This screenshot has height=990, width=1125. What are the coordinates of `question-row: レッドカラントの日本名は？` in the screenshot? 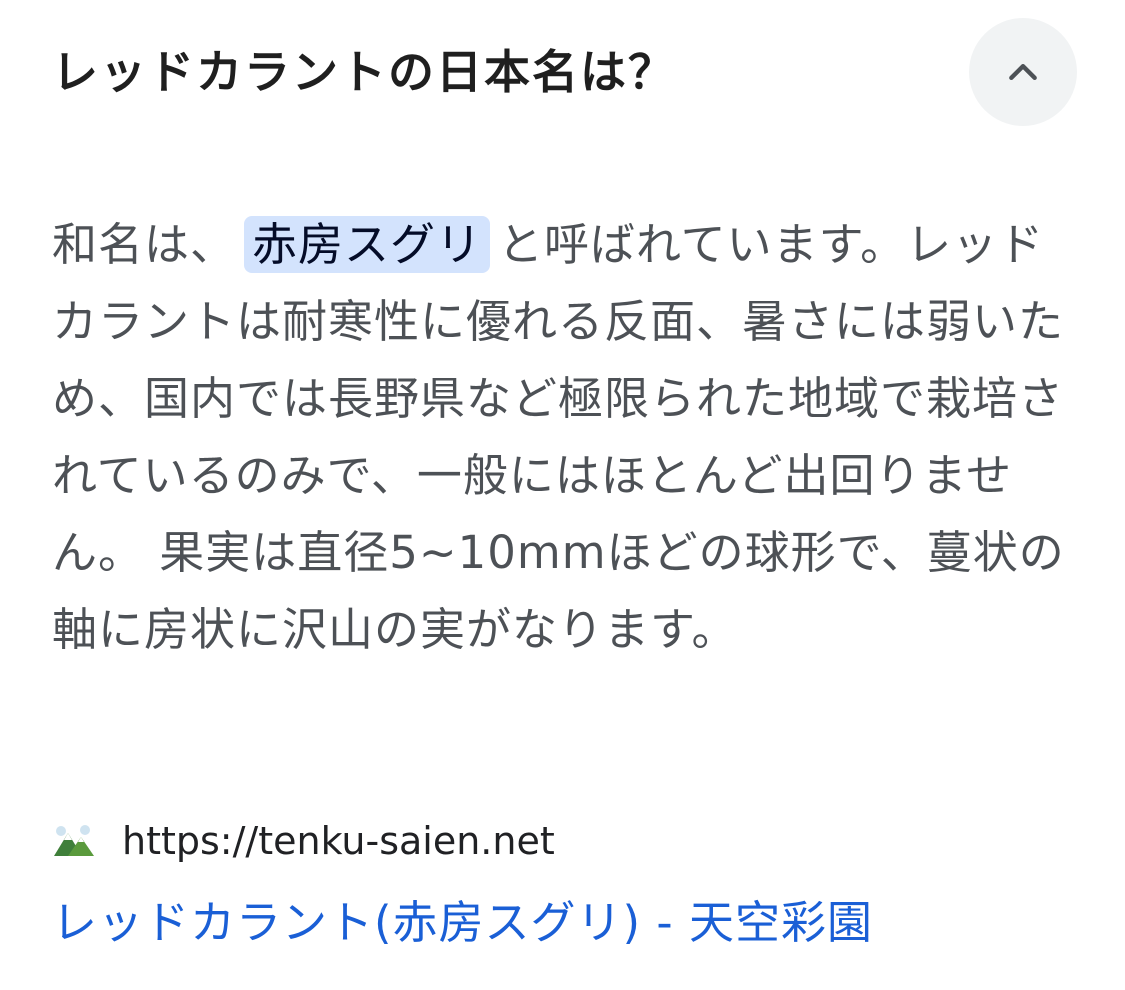 It's located at (564, 72).